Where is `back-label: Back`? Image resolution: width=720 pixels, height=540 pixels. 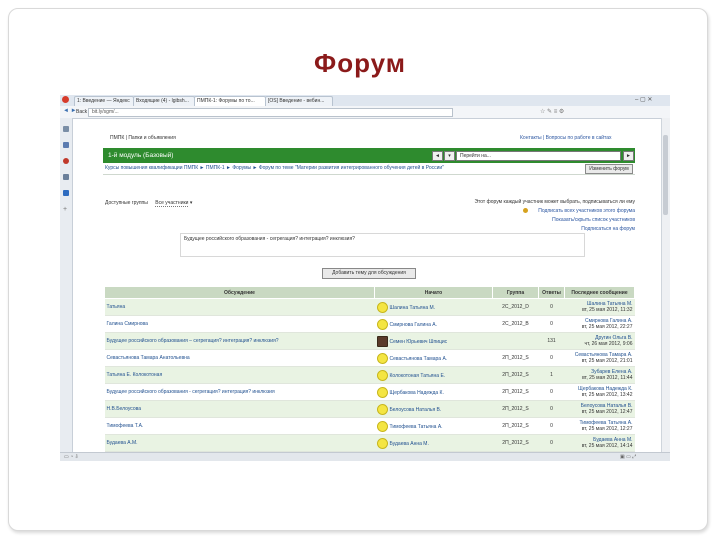
back-label: Back is located at coordinates (81, 112).